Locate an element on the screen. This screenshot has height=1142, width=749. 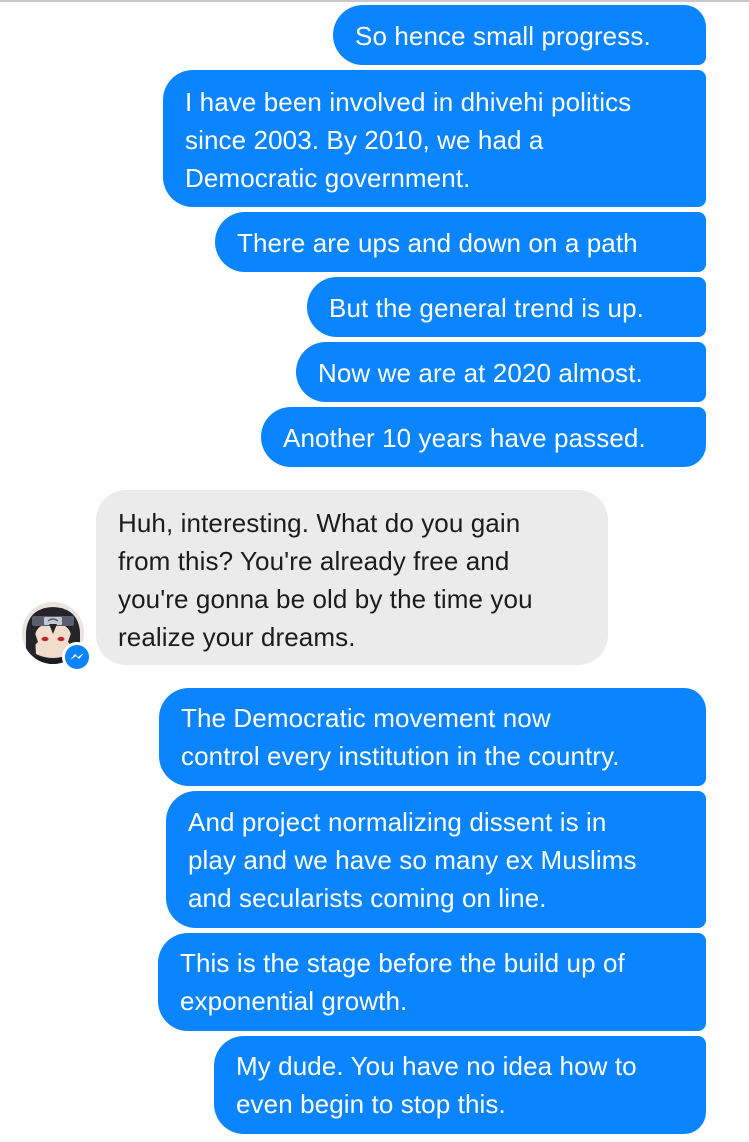
sent-message-bubble: Now we are at 2020 almost. is located at coordinates (501, 372).